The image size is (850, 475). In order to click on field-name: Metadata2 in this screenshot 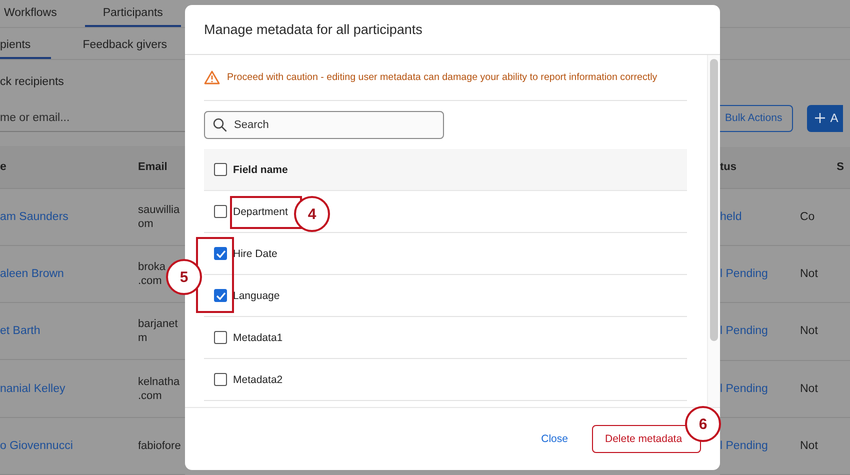, I will do `click(258, 380)`.